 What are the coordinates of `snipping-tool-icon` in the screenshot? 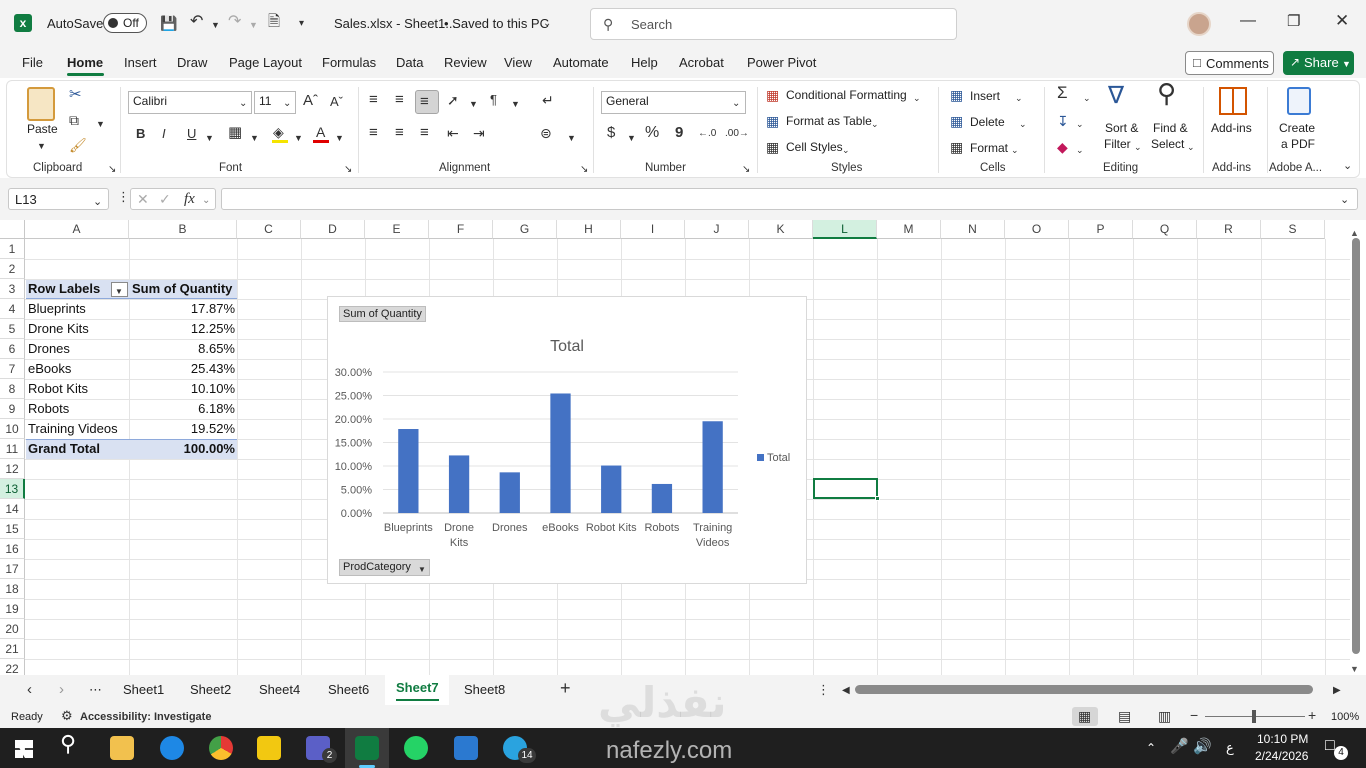 It's located at (466, 748).